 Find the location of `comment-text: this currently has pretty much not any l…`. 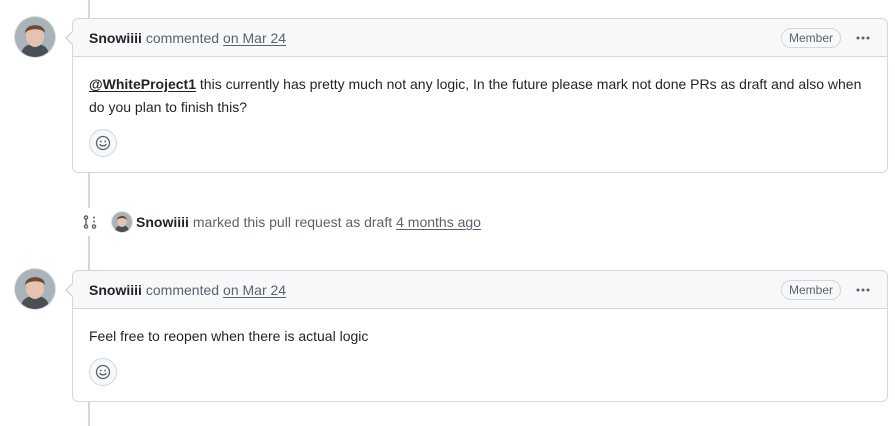

comment-text: this currently has pretty much not any l… is located at coordinates (475, 95).